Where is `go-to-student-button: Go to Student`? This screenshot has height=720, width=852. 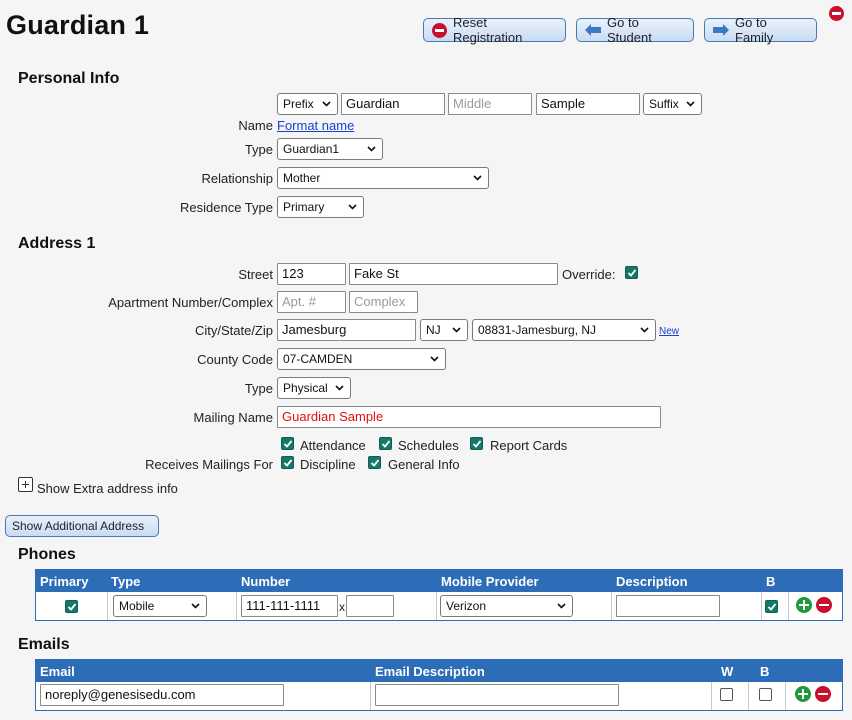 go-to-student-button: Go to Student is located at coordinates (635, 30).